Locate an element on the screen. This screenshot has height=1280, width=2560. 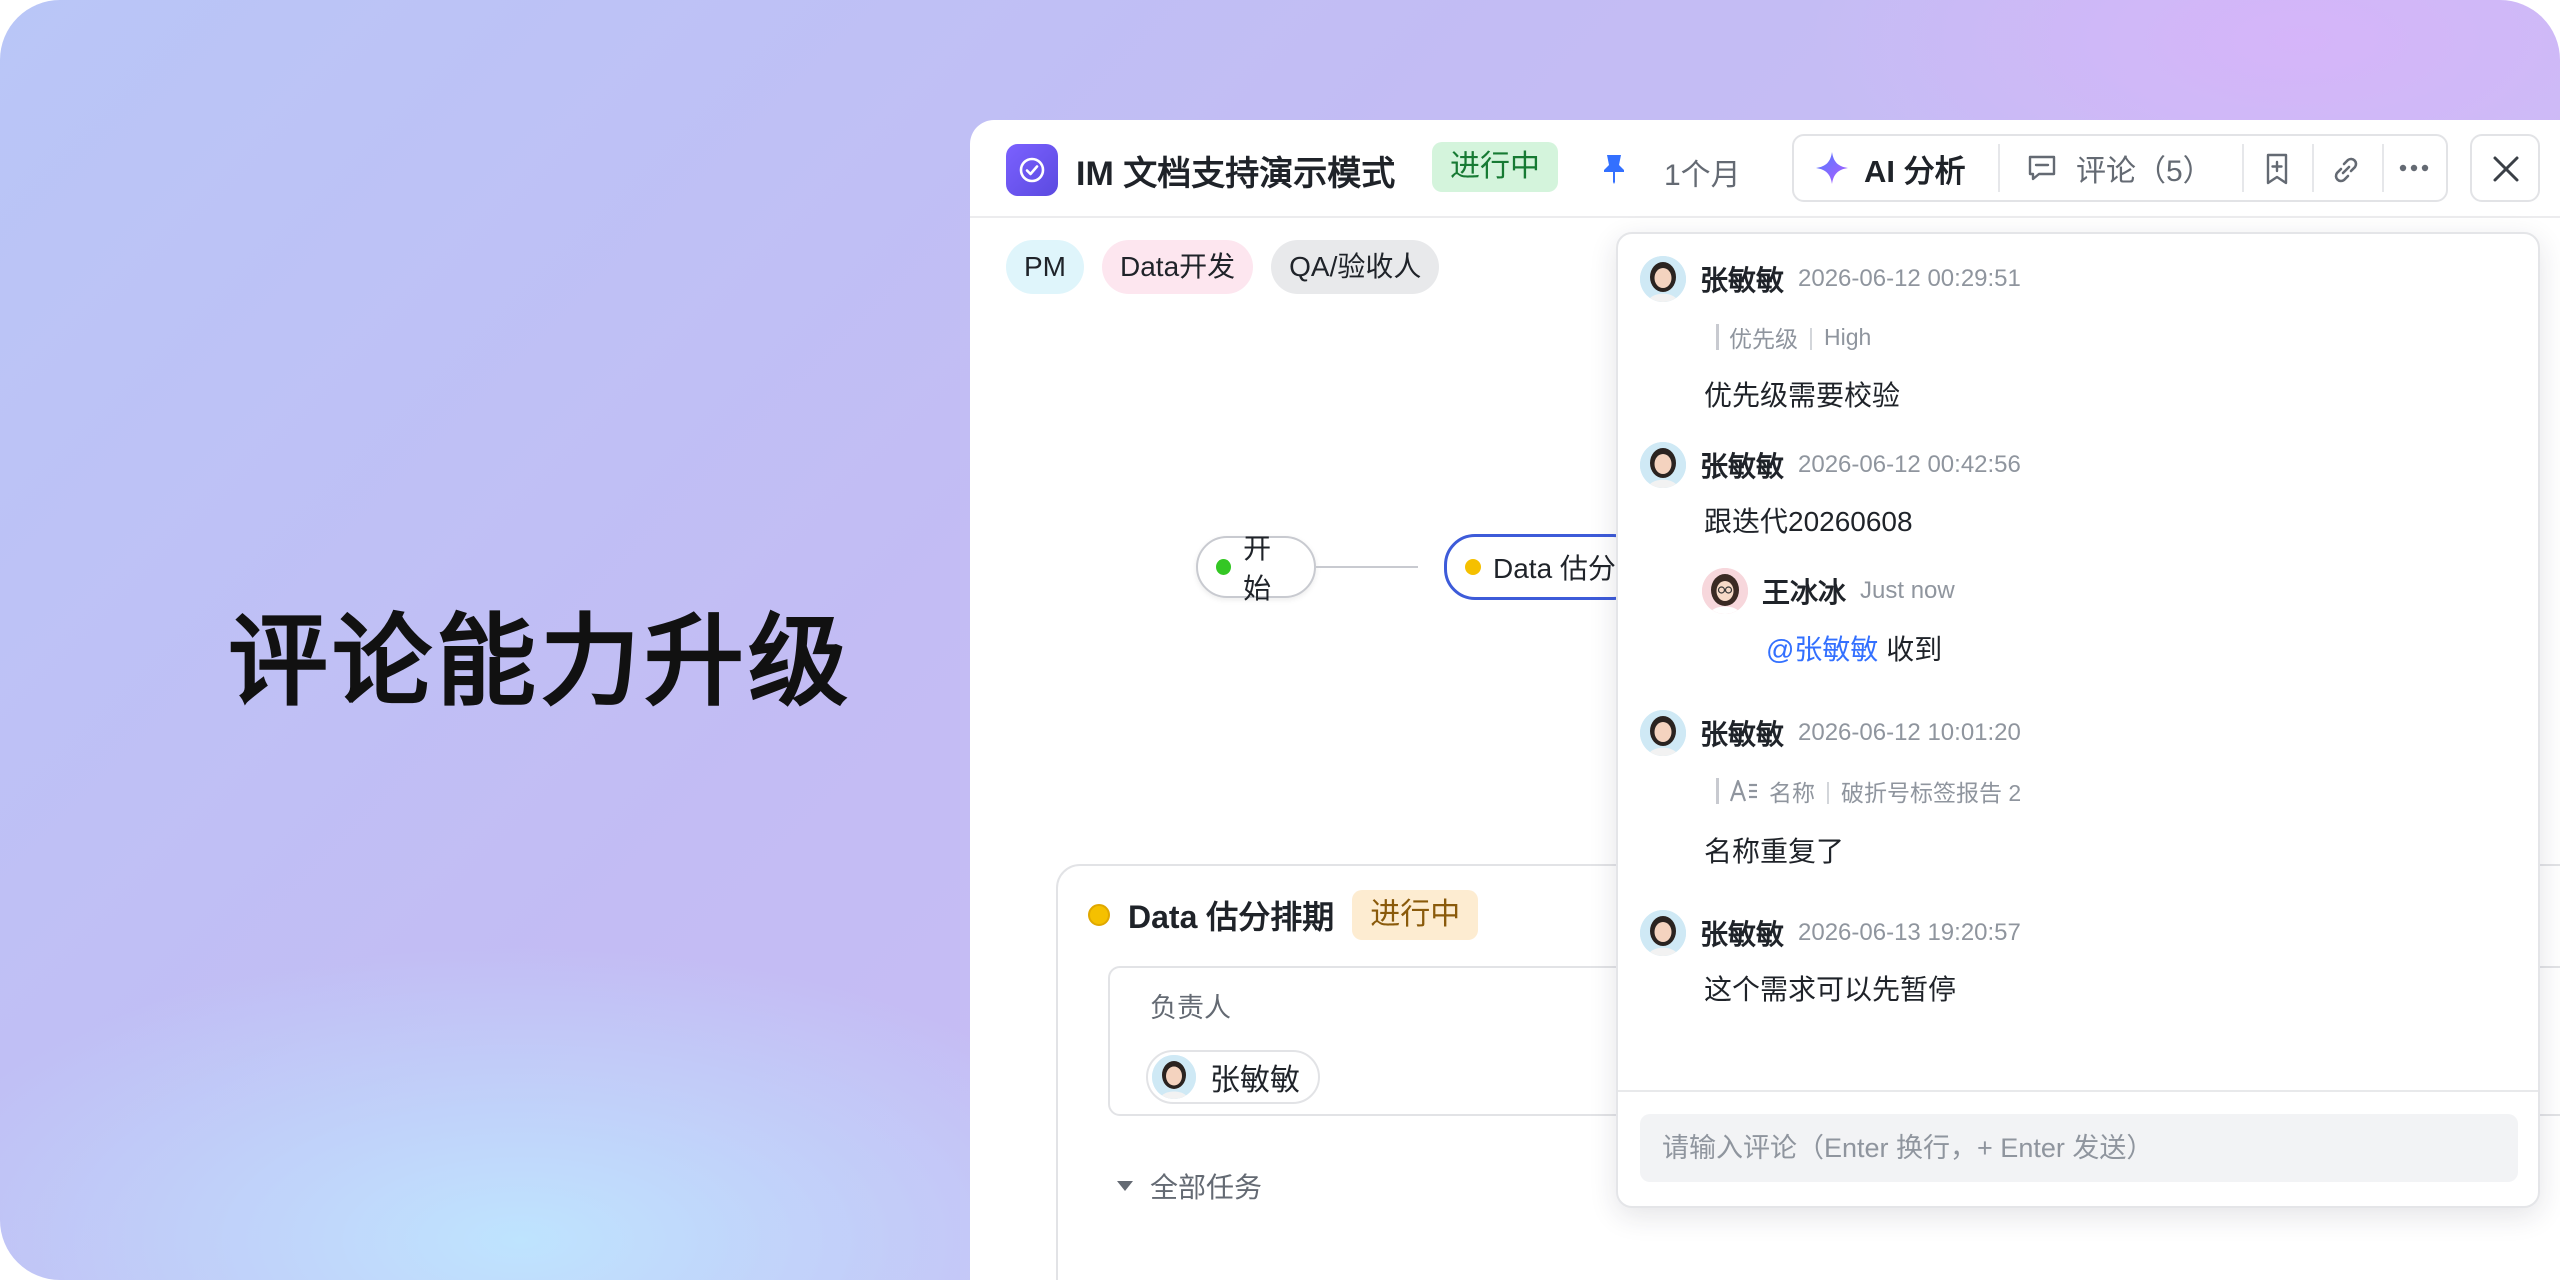
comment-button: 评论（5） is located at coordinates (2119, 168).